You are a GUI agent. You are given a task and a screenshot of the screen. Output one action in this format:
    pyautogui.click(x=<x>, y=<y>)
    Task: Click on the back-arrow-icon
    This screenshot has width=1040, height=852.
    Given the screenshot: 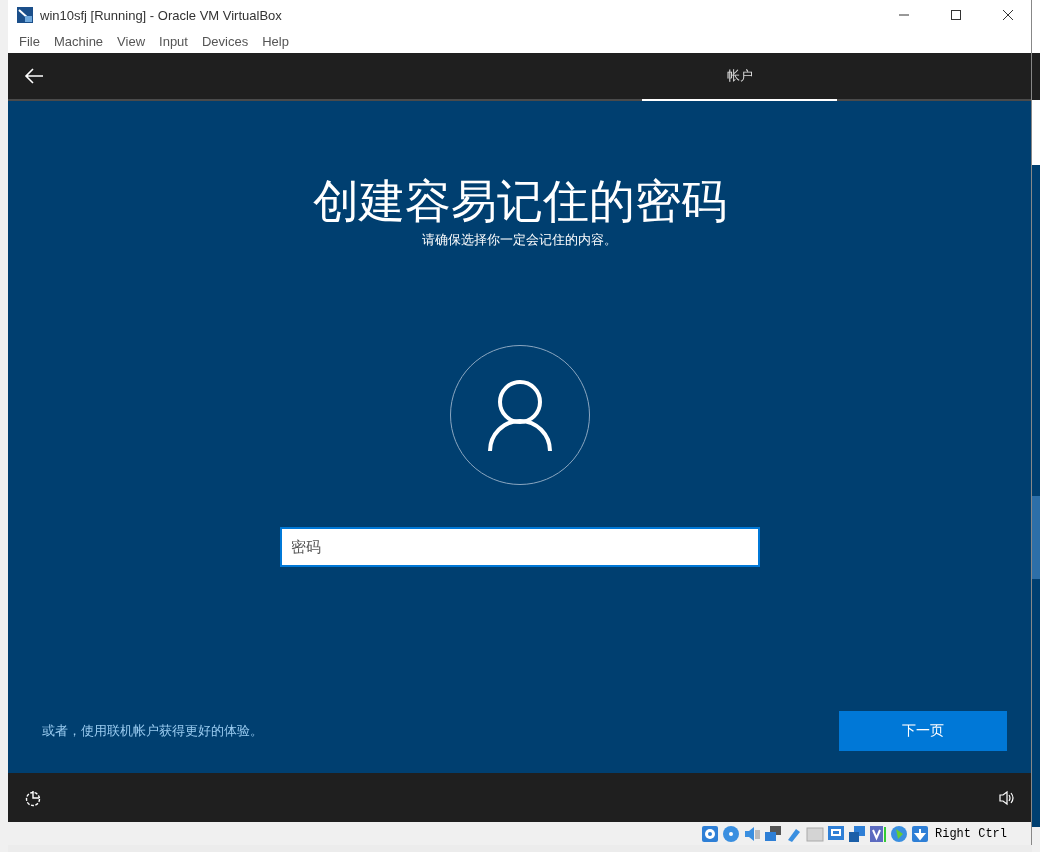 What is the action you would take?
    pyautogui.click(x=34, y=76)
    